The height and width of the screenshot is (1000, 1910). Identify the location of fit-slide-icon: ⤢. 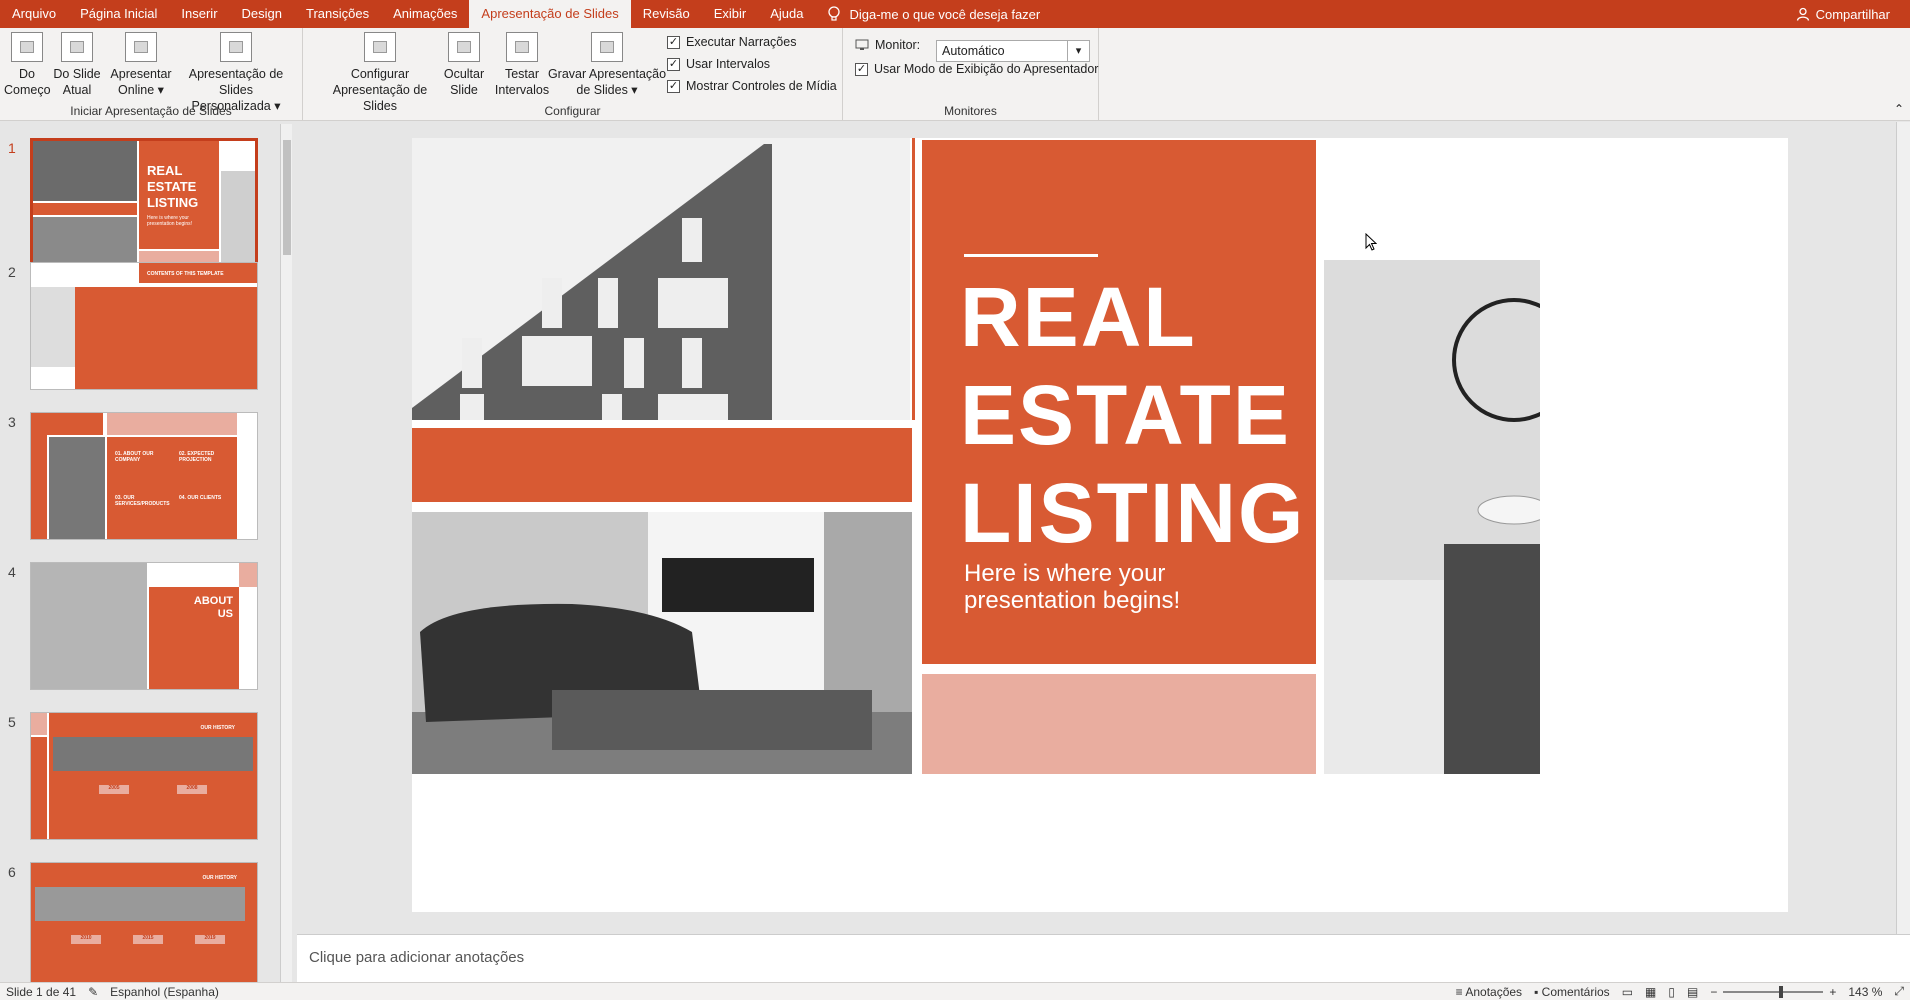
(1899, 991).